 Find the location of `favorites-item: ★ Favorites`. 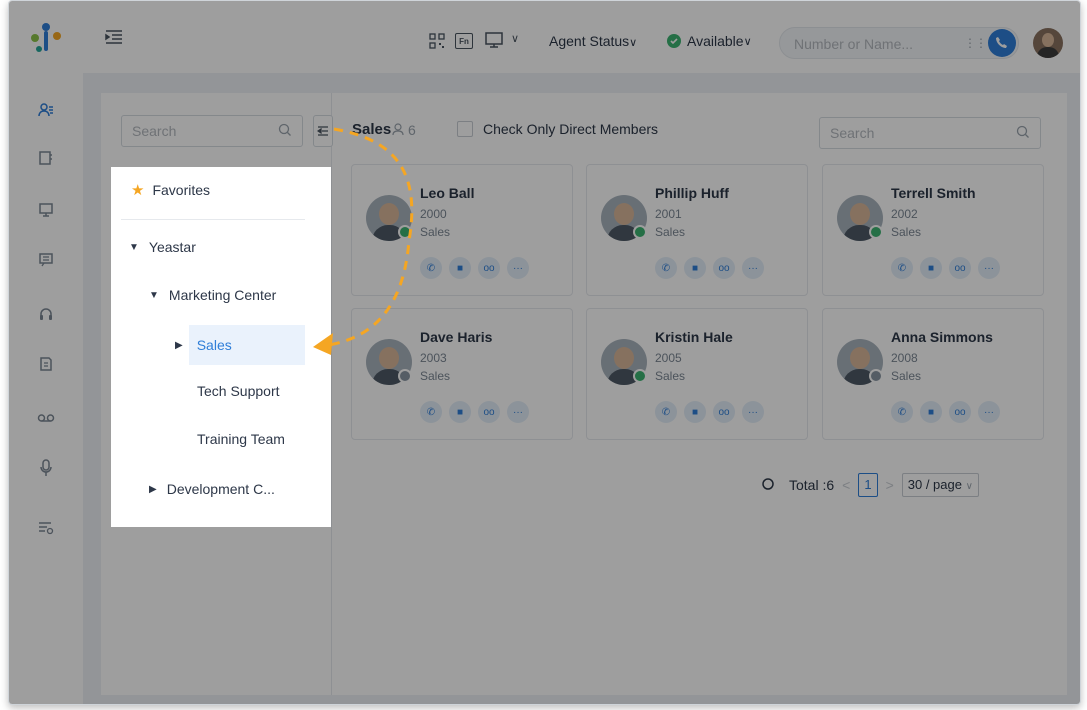

favorites-item: ★ Favorites is located at coordinates (170, 190).